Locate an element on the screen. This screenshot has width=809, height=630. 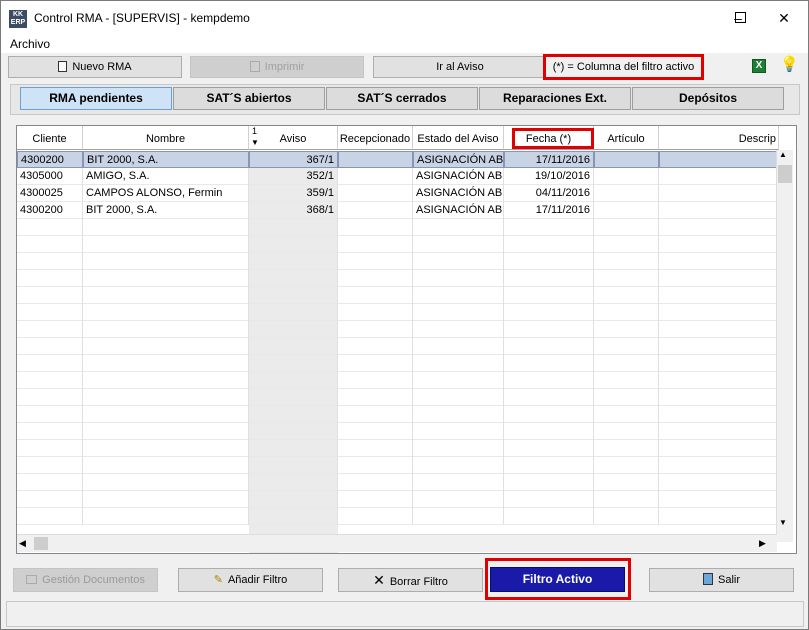
go-to-notice-button: Ir al Aviso is located at coordinates (460, 67).